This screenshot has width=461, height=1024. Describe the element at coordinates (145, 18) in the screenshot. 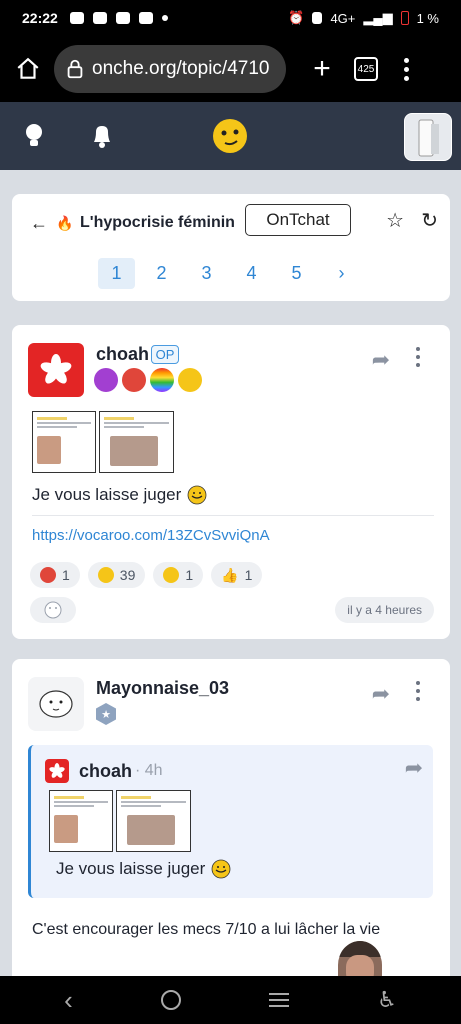

I see `youtube-icon` at that location.